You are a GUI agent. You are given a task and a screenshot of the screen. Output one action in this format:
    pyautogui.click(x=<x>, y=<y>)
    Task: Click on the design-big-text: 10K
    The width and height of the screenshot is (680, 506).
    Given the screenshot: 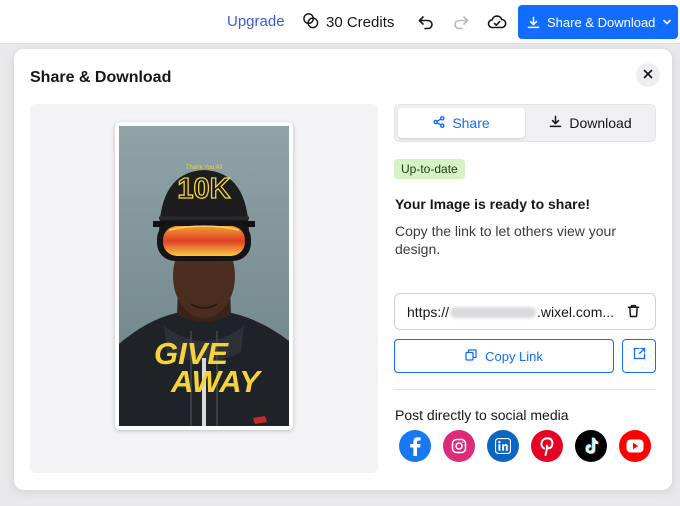 What is the action you would take?
    pyautogui.click(x=203, y=189)
    